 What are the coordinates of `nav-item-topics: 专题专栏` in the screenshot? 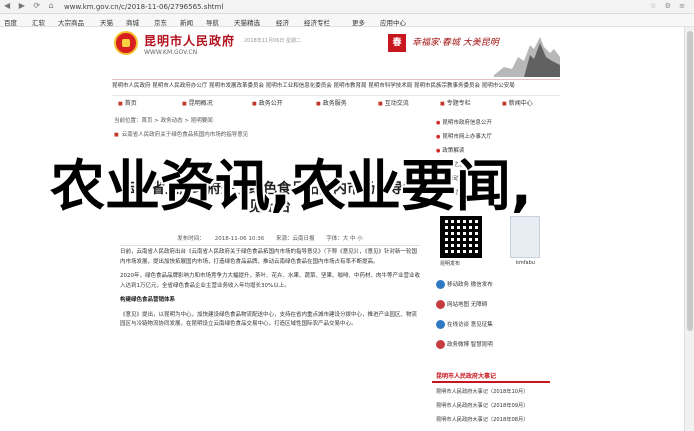 It's located at (455, 102).